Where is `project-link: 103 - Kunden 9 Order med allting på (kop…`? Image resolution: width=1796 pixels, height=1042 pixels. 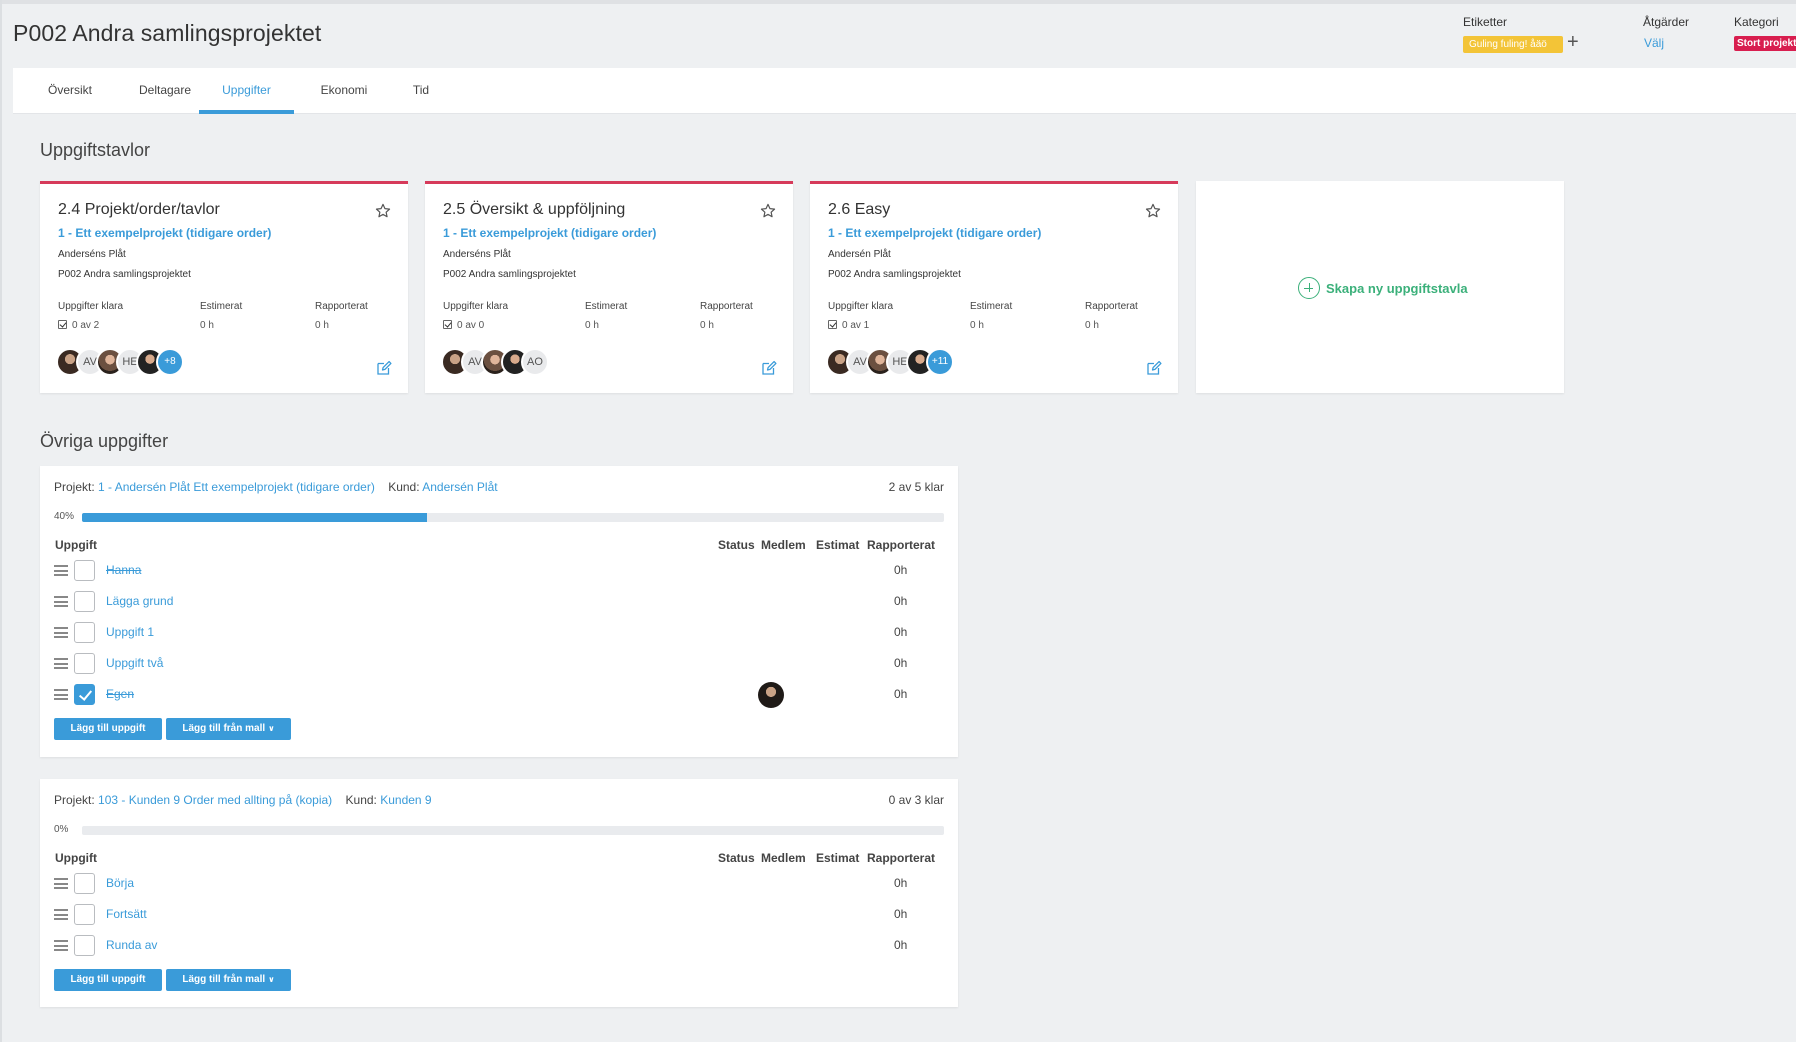 project-link: 103 - Kunden 9 Order med allting på (kop… is located at coordinates (215, 800).